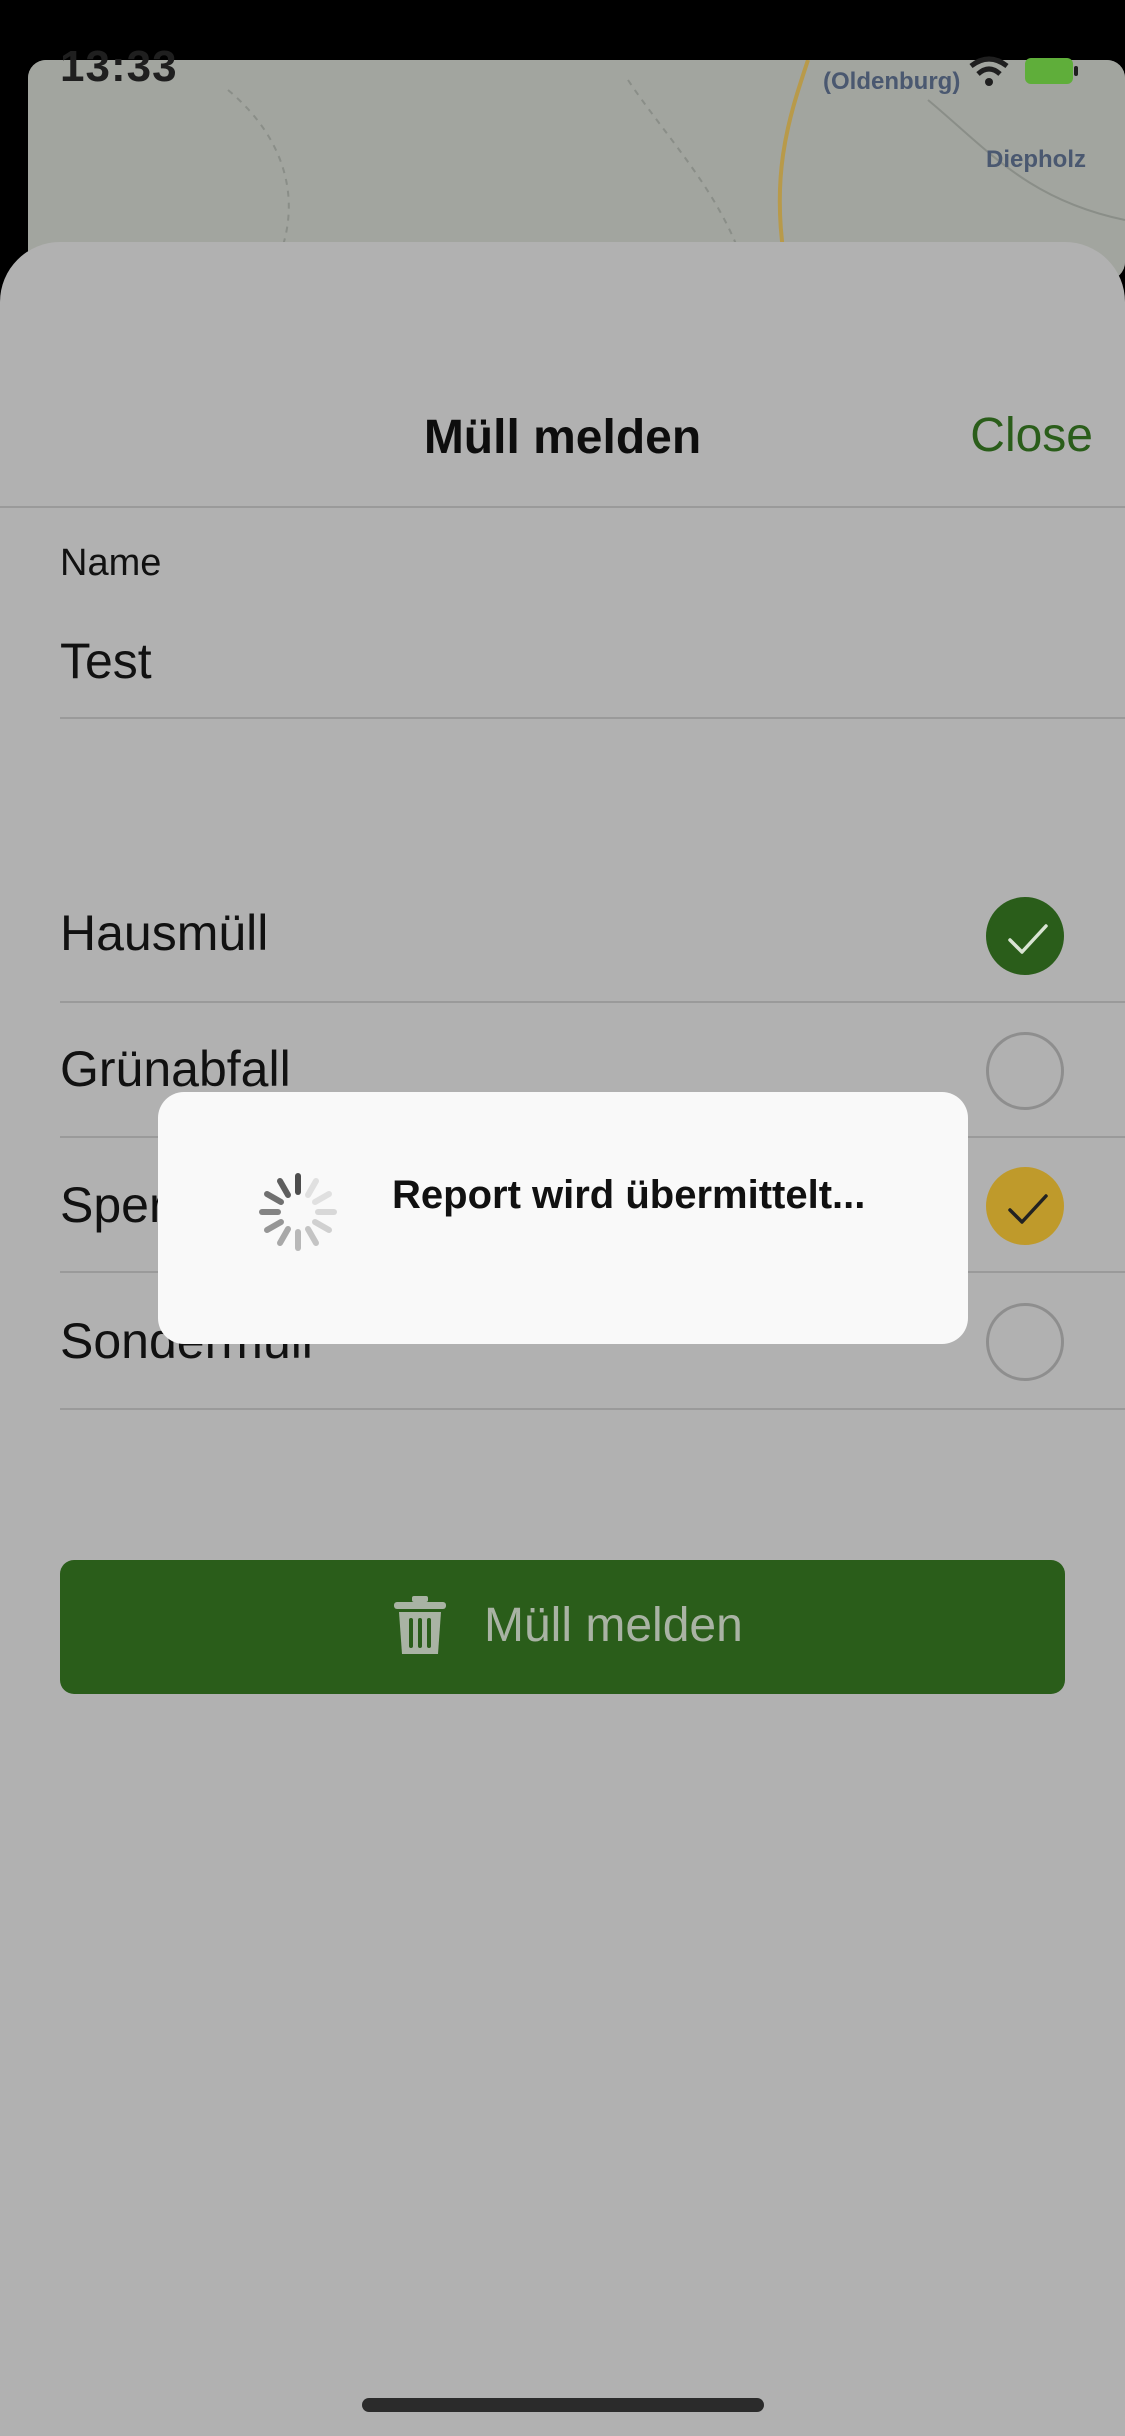 The image size is (1125, 2436). What do you see at coordinates (562, 507) in the screenshot?
I see `header-divider` at bounding box center [562, 507].